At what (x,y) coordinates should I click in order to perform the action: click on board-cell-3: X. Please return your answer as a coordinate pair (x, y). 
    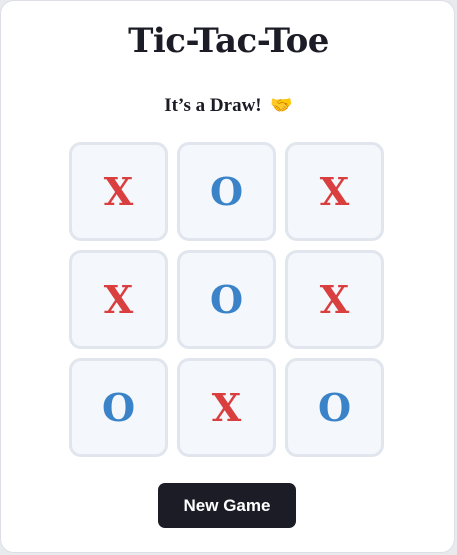
    Looking at the image, I should click on (334, 191).